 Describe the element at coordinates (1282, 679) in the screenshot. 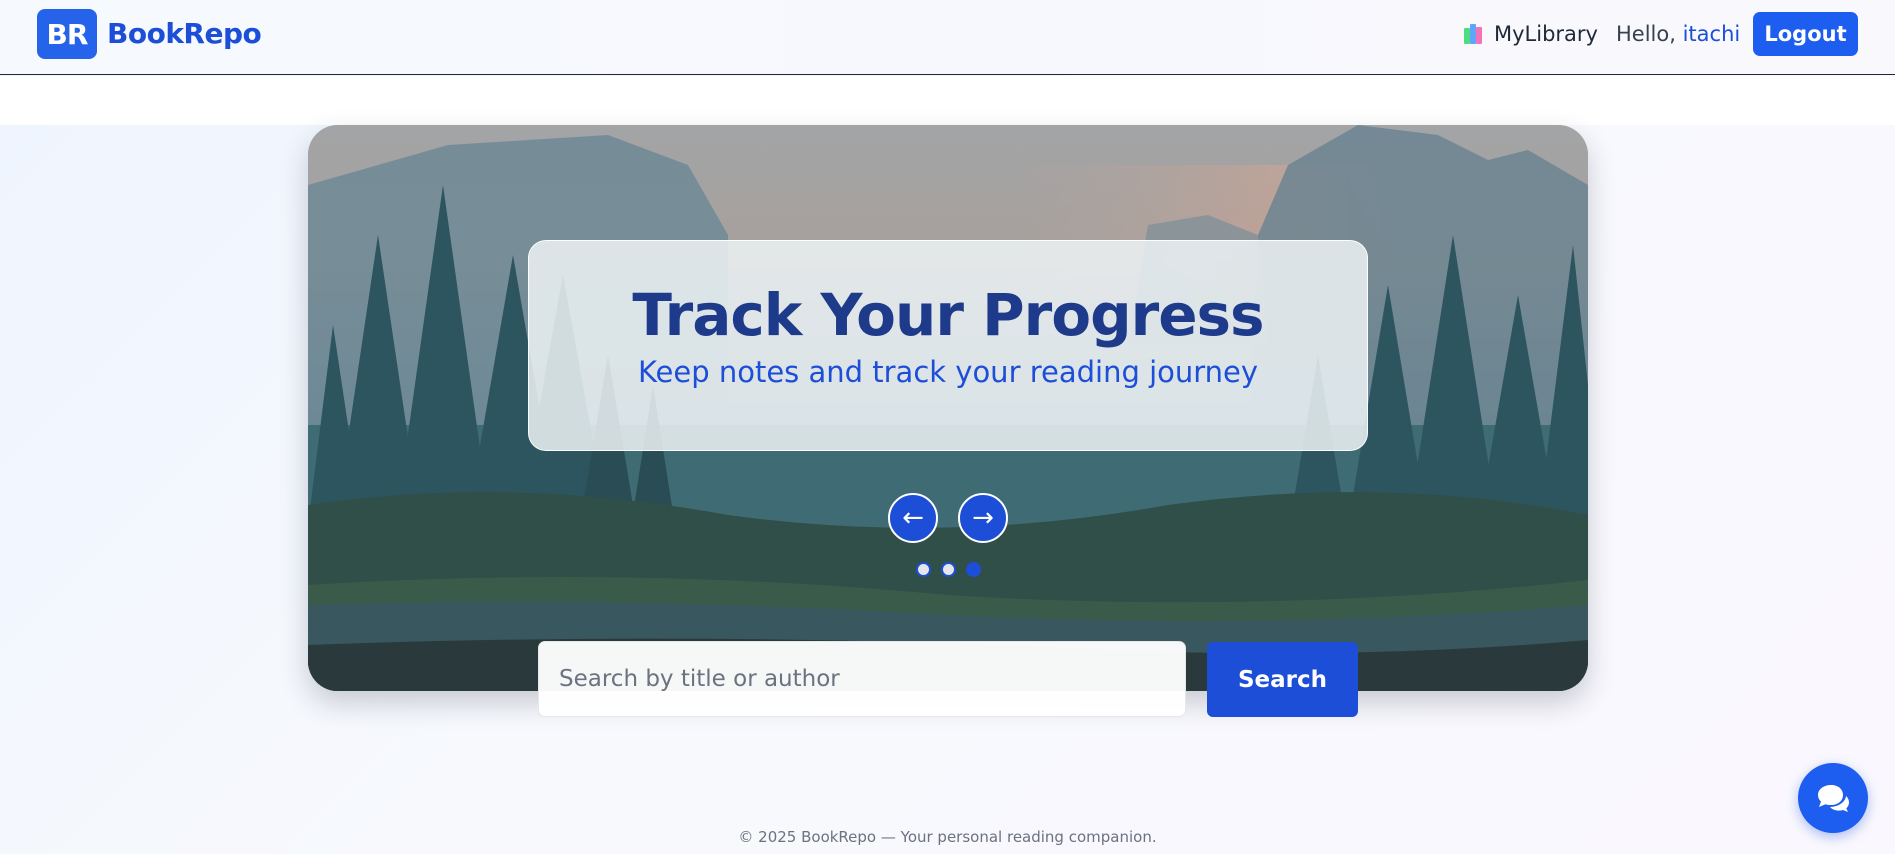

I see `search-button: Search` at that location.